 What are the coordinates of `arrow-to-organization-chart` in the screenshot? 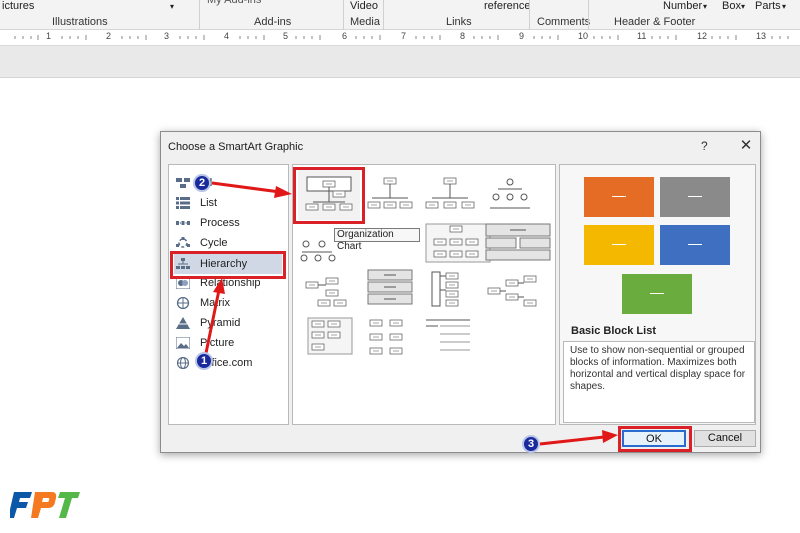 It's located at (251, 189).